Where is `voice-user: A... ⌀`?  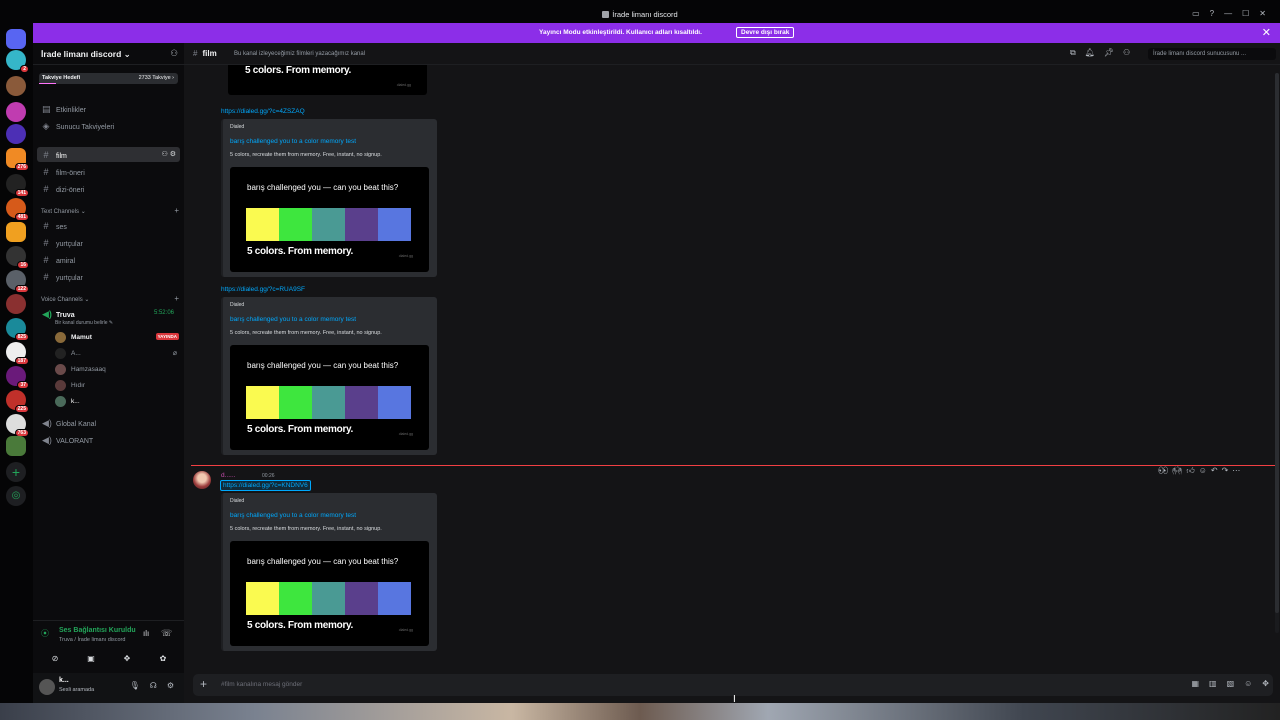
voice-user: A... ⌀ is located at coordinates (117, 353).